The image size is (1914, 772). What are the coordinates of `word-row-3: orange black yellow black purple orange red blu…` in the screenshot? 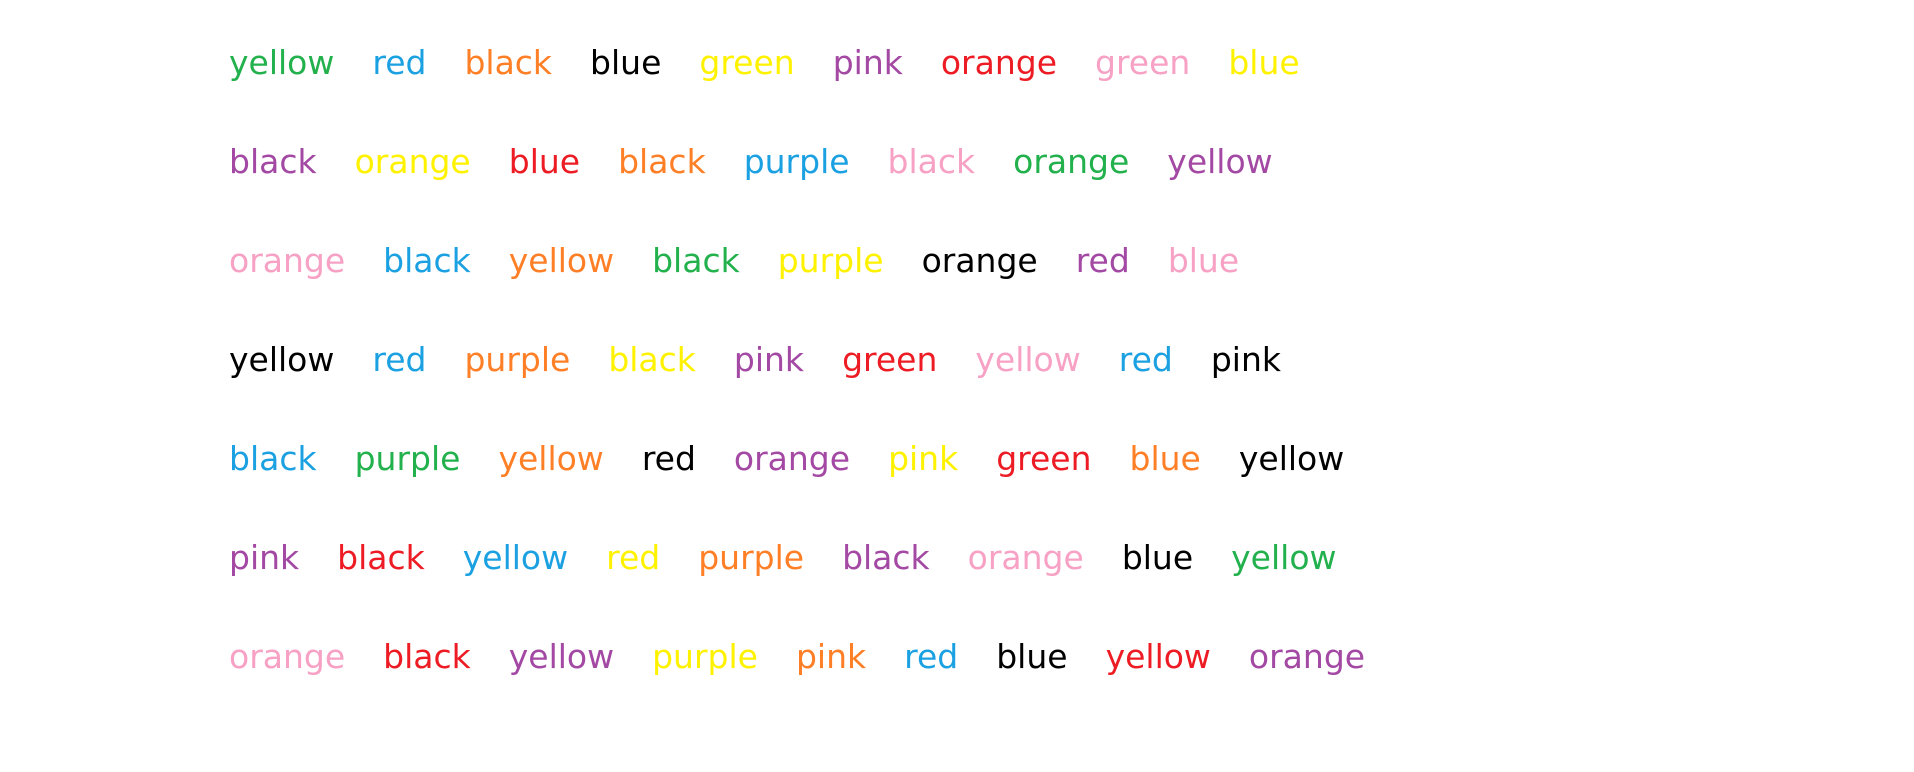 It's located at (797, 285).